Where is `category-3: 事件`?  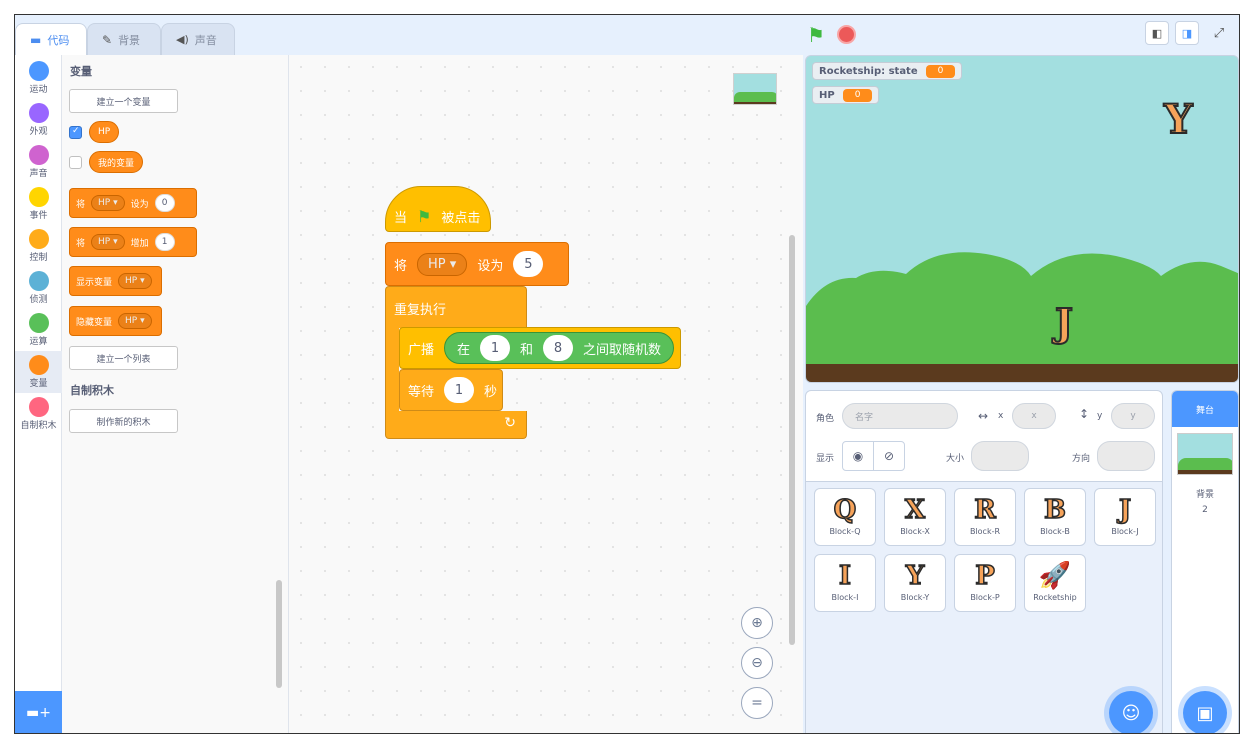 category-3: 事件 is located at coordinates (38, 204).